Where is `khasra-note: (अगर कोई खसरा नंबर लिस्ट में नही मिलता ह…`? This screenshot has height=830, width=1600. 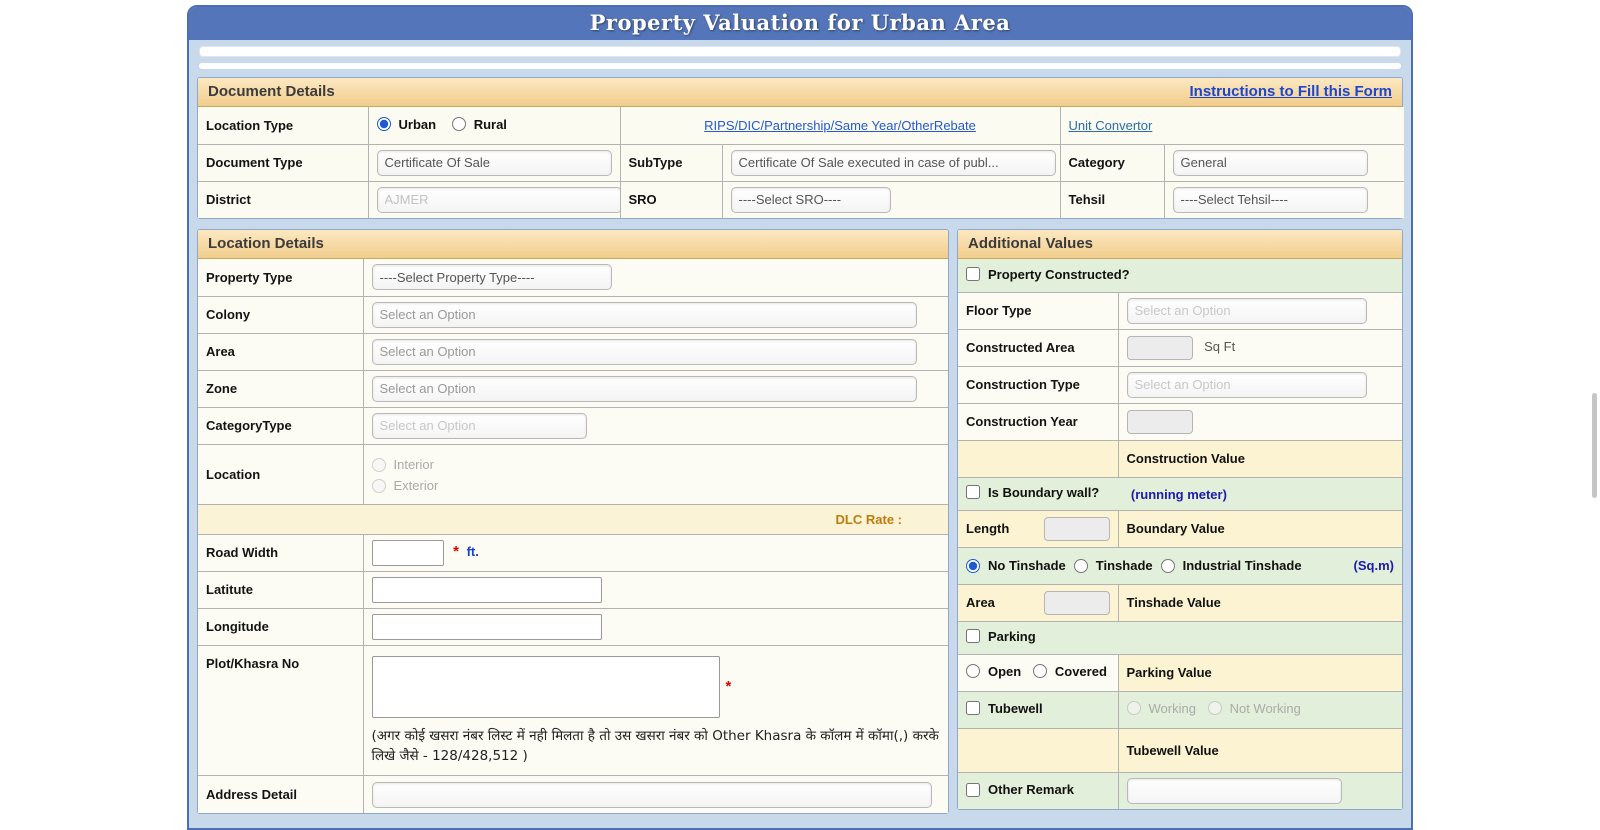 khasra-note: (अगर कोई खसरा नंबर लिस्ट में नही मिलता ह… is located at coordinates (655, 746).